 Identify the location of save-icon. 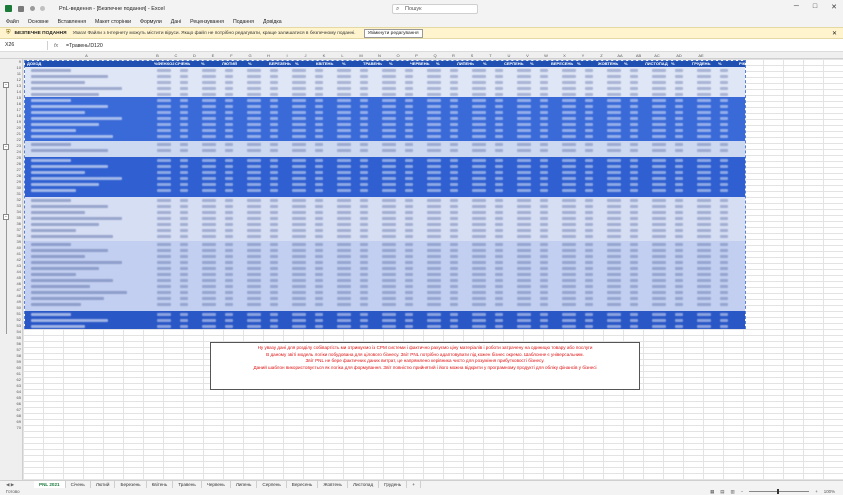
(21, 8).